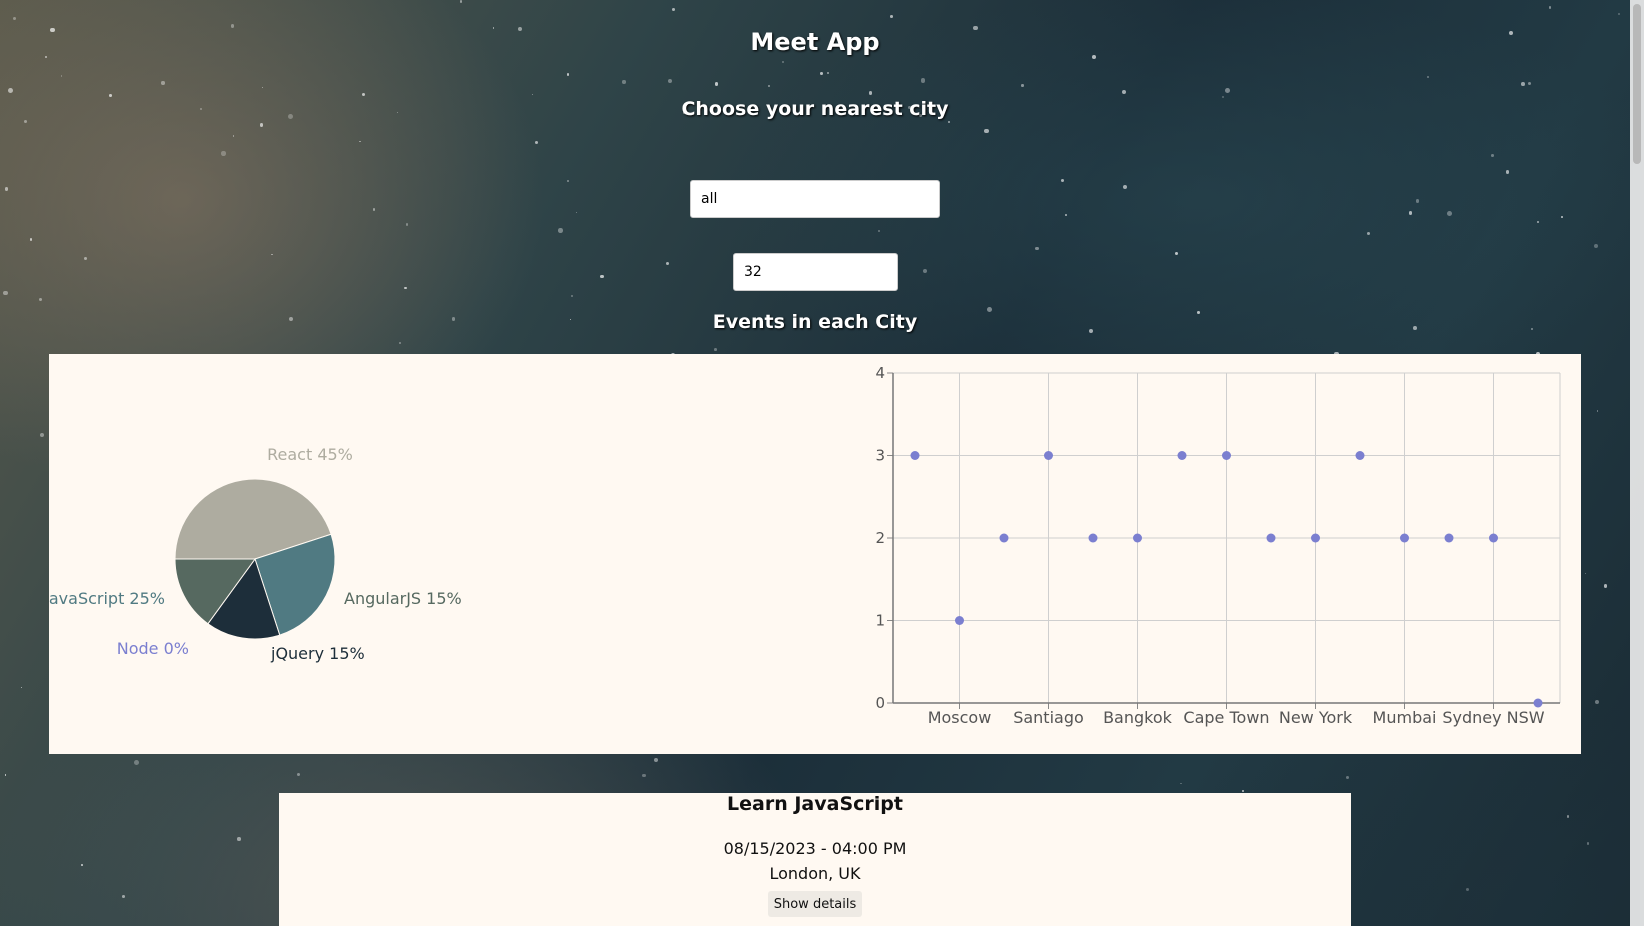  I want to click on event-title: Learn JavaScript, so click(815, 804).